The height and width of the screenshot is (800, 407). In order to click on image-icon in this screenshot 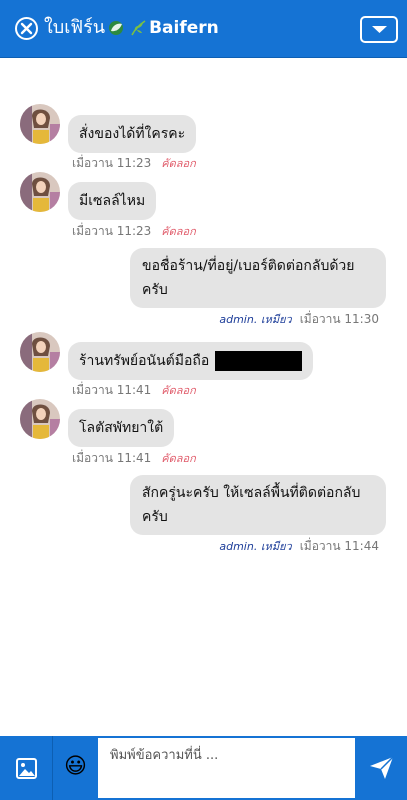, I will do `click(26, 768)`.